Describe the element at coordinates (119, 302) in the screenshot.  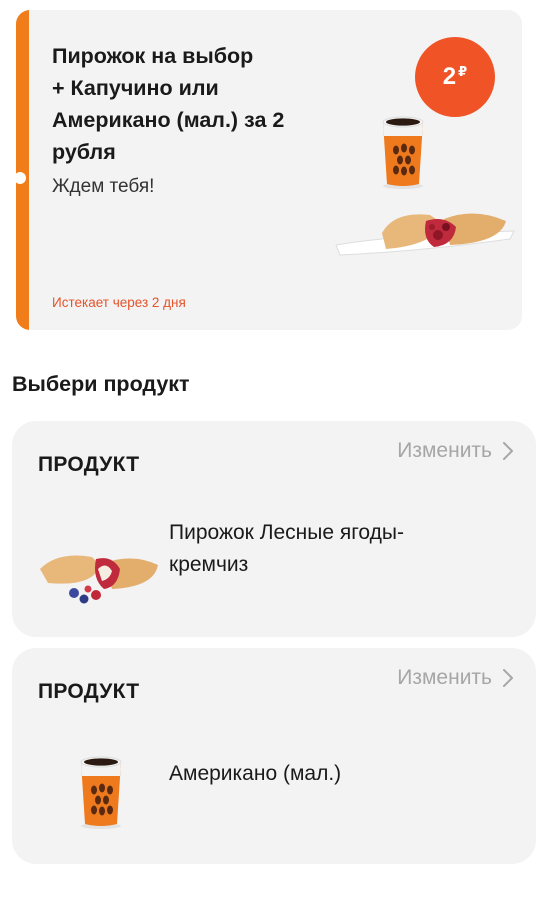
I see `coupon-expiry: Истекает через 2 дня` at that location.